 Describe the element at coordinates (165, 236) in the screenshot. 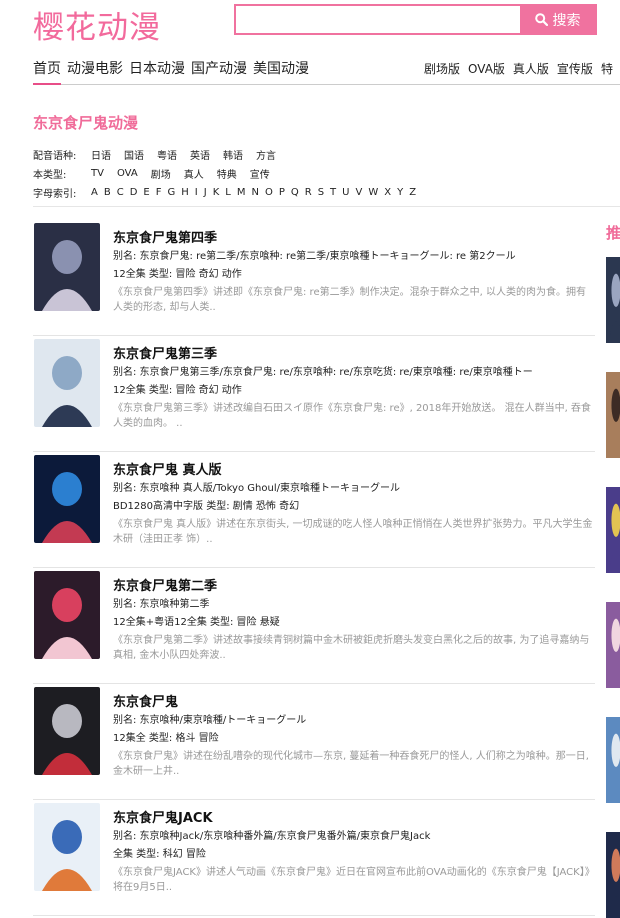

I see `anime-title-link: 东京食尸鬼第四季` at that location.